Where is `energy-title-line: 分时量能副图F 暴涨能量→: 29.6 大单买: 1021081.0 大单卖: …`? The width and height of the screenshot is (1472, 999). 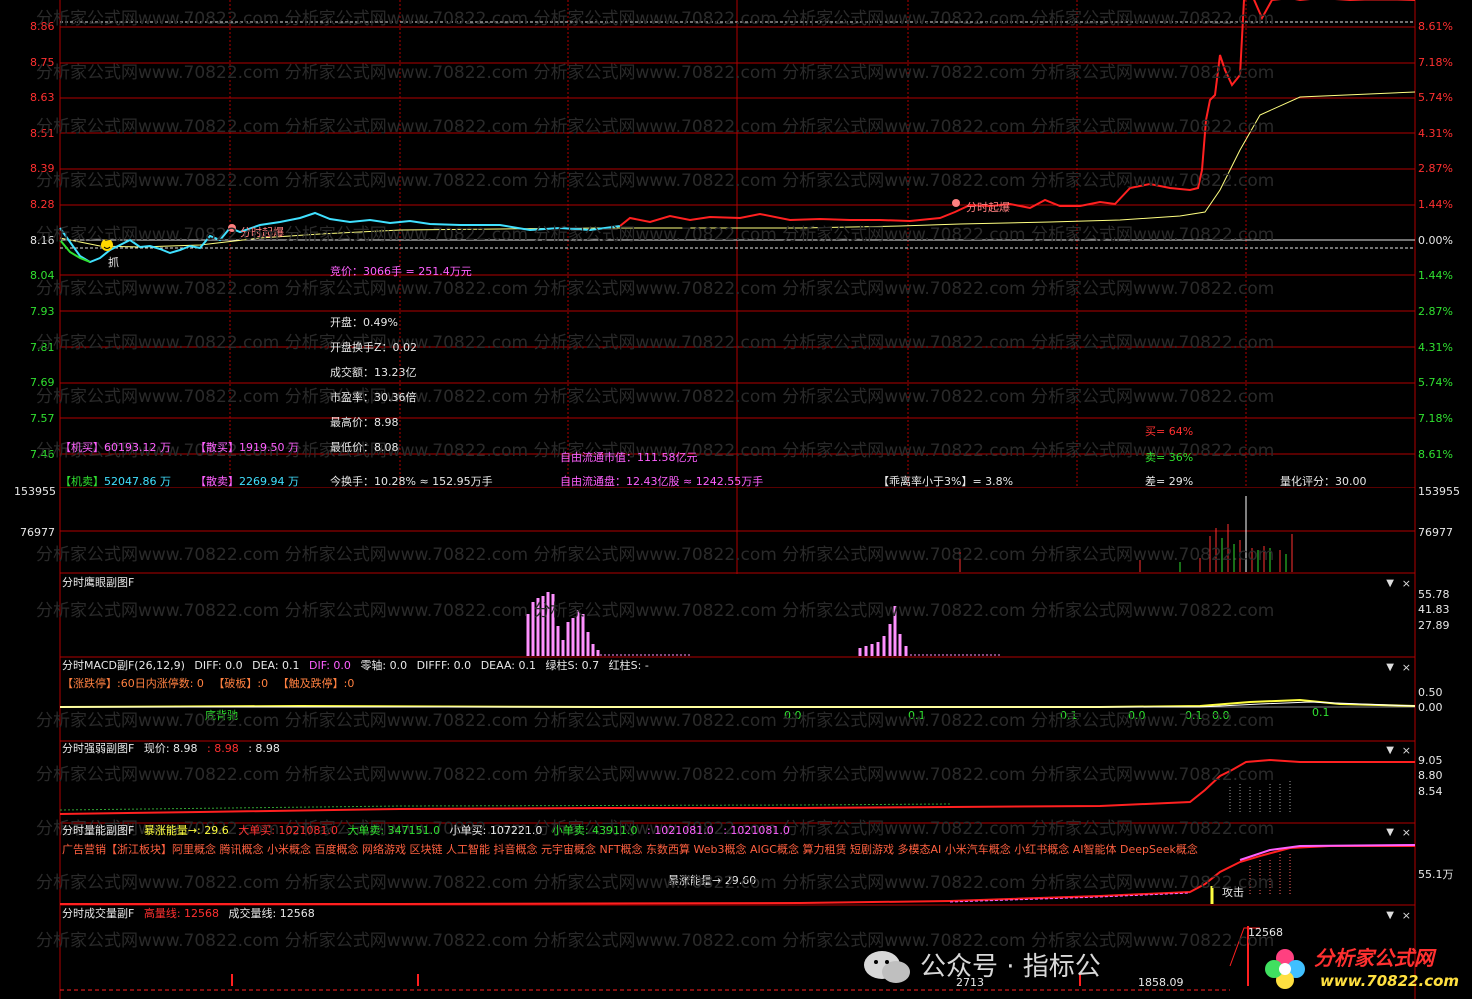 energy-title-line: 分时量能副图F 暴涨能量→: 29.6 大单买: 1021081.0 大单卖: … is located at coordinates (426, 830).